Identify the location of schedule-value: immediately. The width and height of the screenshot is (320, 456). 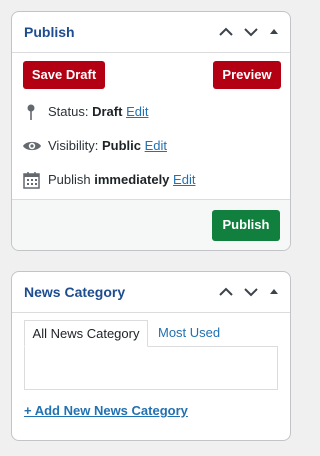
(132, 179).